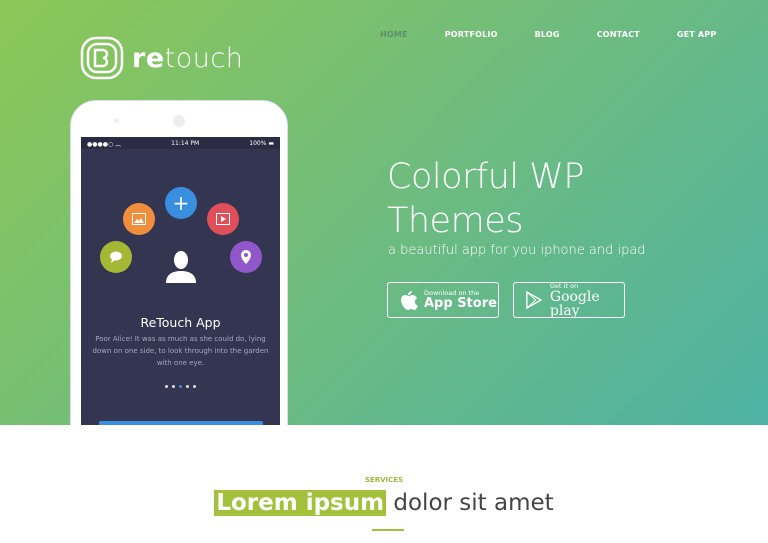  What do you see at coordinates (517, 250) in the screenshot?
I see `hero-subtitle: a beautiful app for you iphone and ipad` at bounding box center [517, 250].